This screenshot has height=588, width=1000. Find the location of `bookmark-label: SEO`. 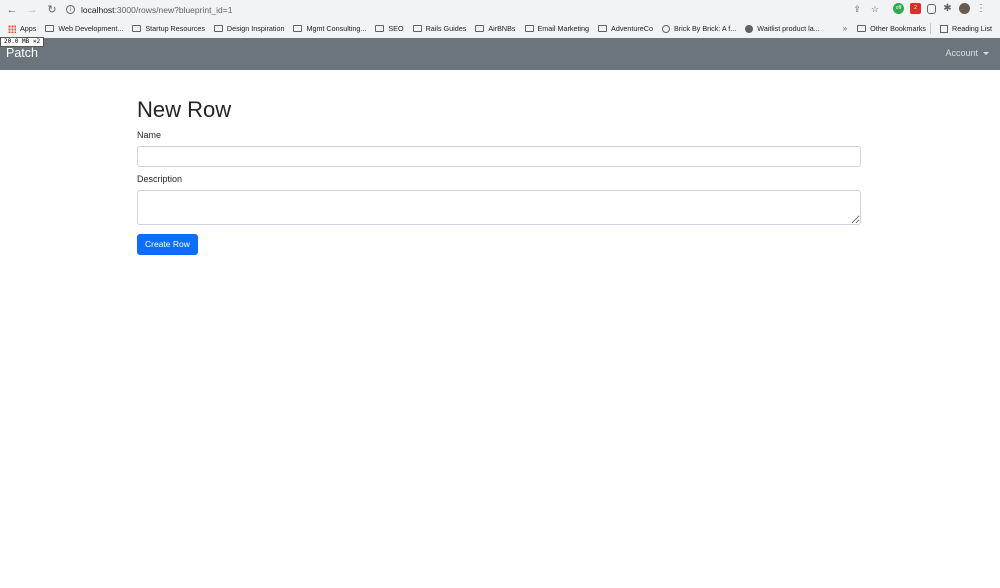

bookmark-label: SEO is located at coordinates (396, 28).